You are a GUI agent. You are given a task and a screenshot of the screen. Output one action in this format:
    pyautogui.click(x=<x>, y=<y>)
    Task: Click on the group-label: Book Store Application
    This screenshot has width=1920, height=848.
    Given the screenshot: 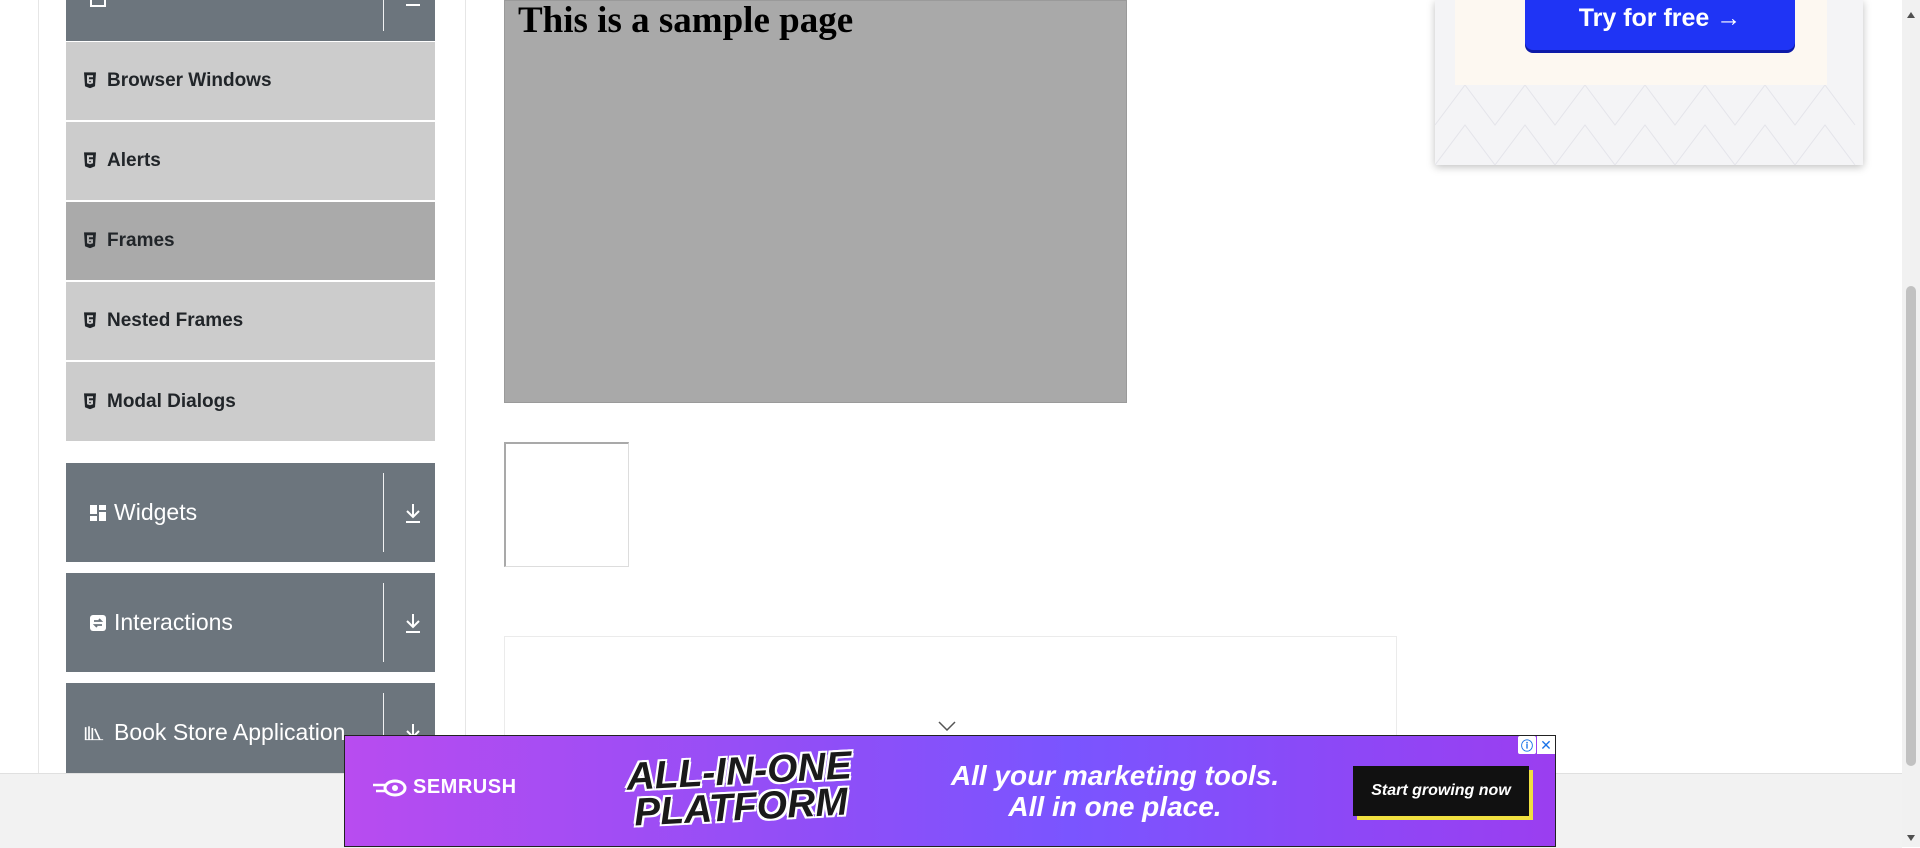 What is the action you would take?
    pyautogui.click(x=230, y=732)
    